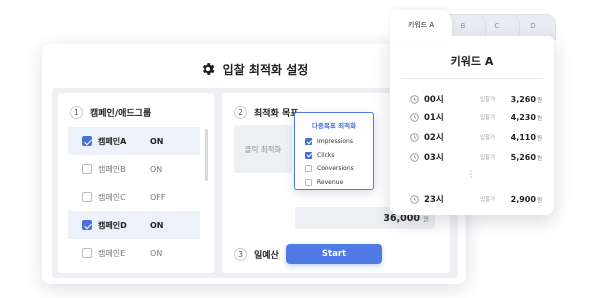  I want to click on more-hours-ellipsis-icon: · · ·, so click(471, 175).